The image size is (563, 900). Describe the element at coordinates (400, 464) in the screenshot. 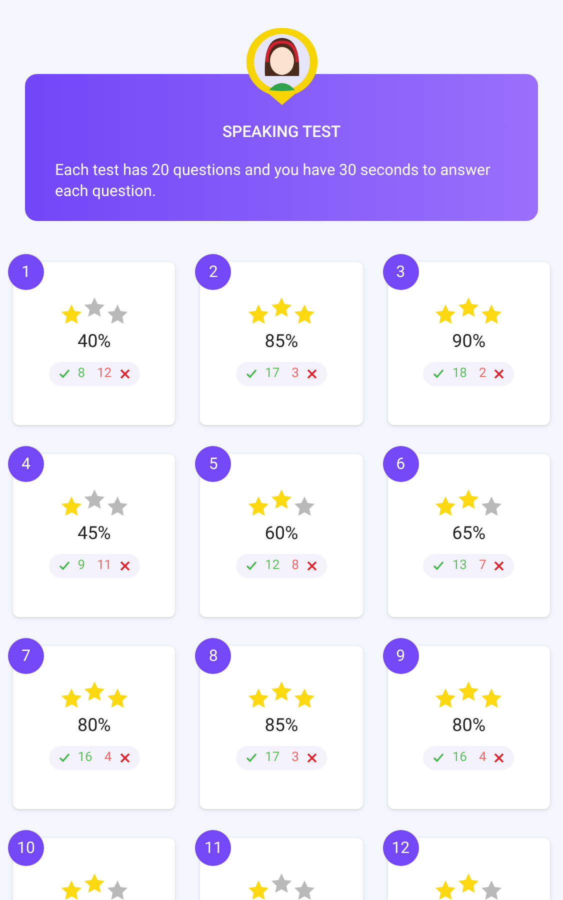

I see `test-number: 6` at that location.